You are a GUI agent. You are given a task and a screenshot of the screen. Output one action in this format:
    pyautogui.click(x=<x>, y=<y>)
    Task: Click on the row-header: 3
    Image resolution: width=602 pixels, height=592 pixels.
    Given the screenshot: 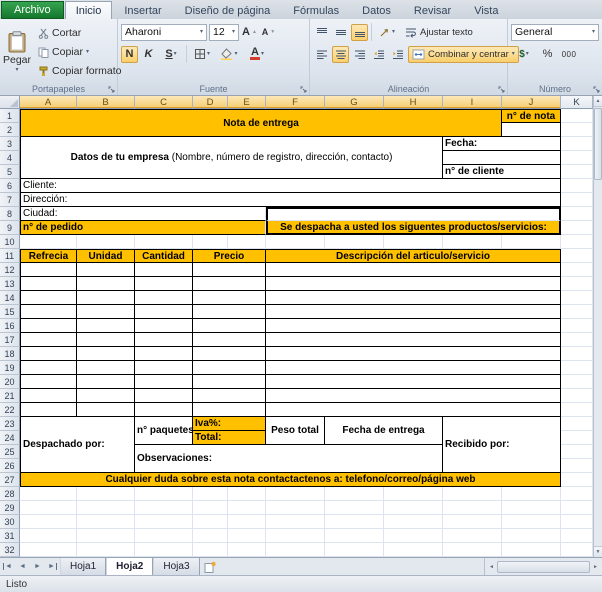 What is the action you would take?
    pyautogui.click(x=10, y=144)
    